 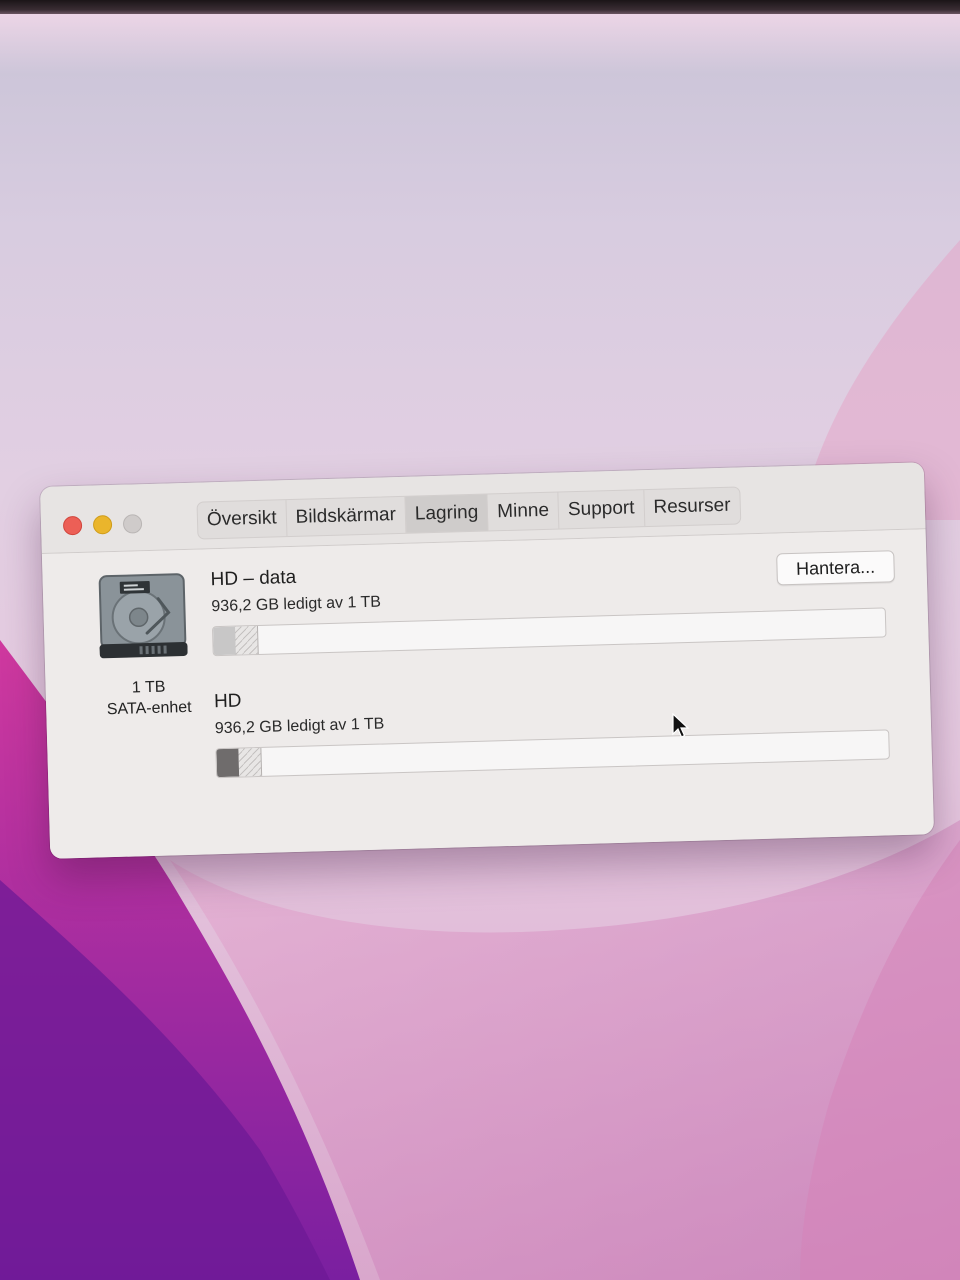 What do you see at coordinates (72, 525) in the screenshot?
I see `close-button` at bounding box center [72, 525].